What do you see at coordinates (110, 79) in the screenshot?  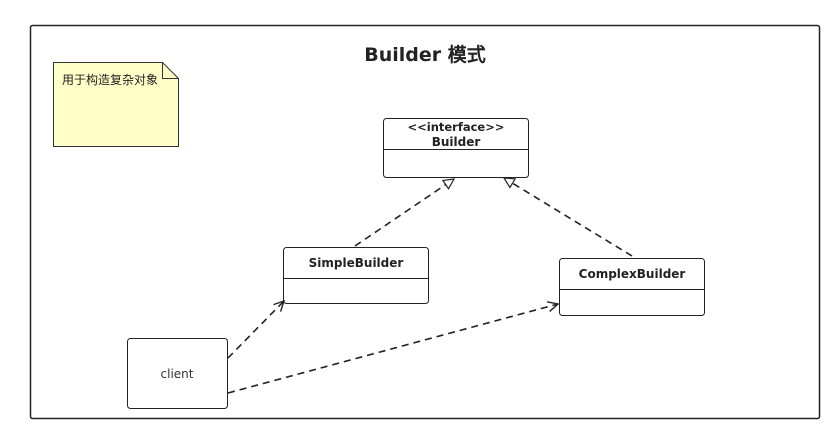 I see `note-text: 用于构造复杂对象` at bounding box center [110, 79].